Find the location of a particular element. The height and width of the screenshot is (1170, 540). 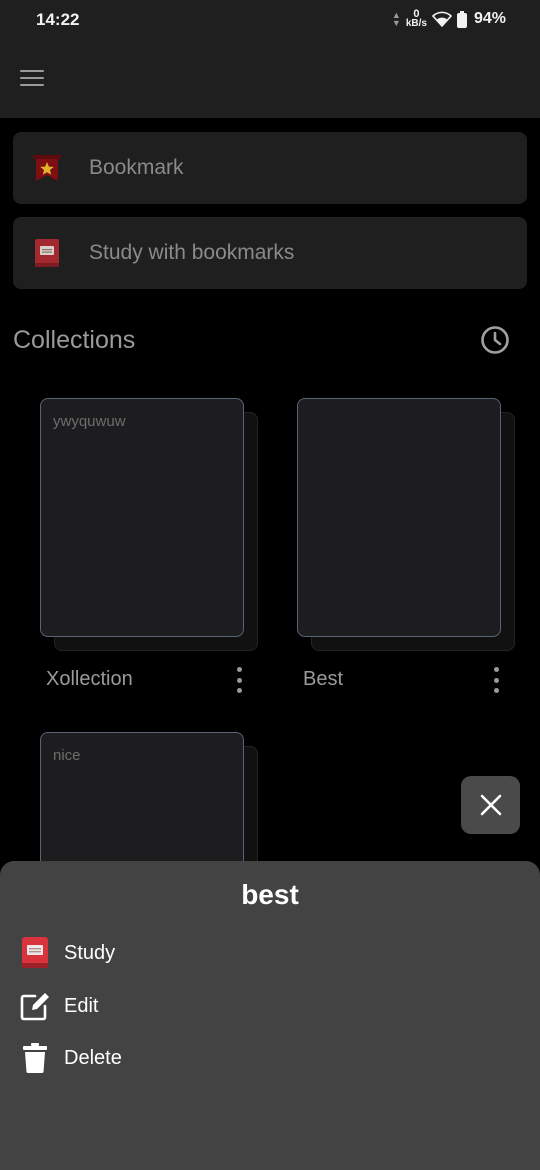

edit-action: Edit is located at coordinates (268, 1006).